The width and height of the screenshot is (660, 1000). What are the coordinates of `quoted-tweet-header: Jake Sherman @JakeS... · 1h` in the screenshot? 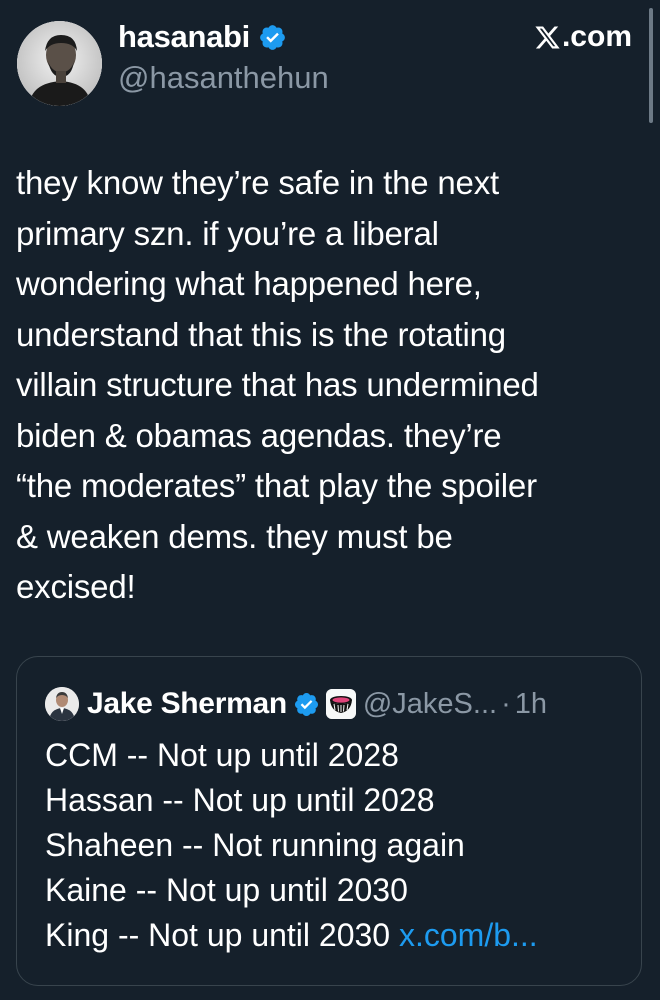 It's located at (296, 704).